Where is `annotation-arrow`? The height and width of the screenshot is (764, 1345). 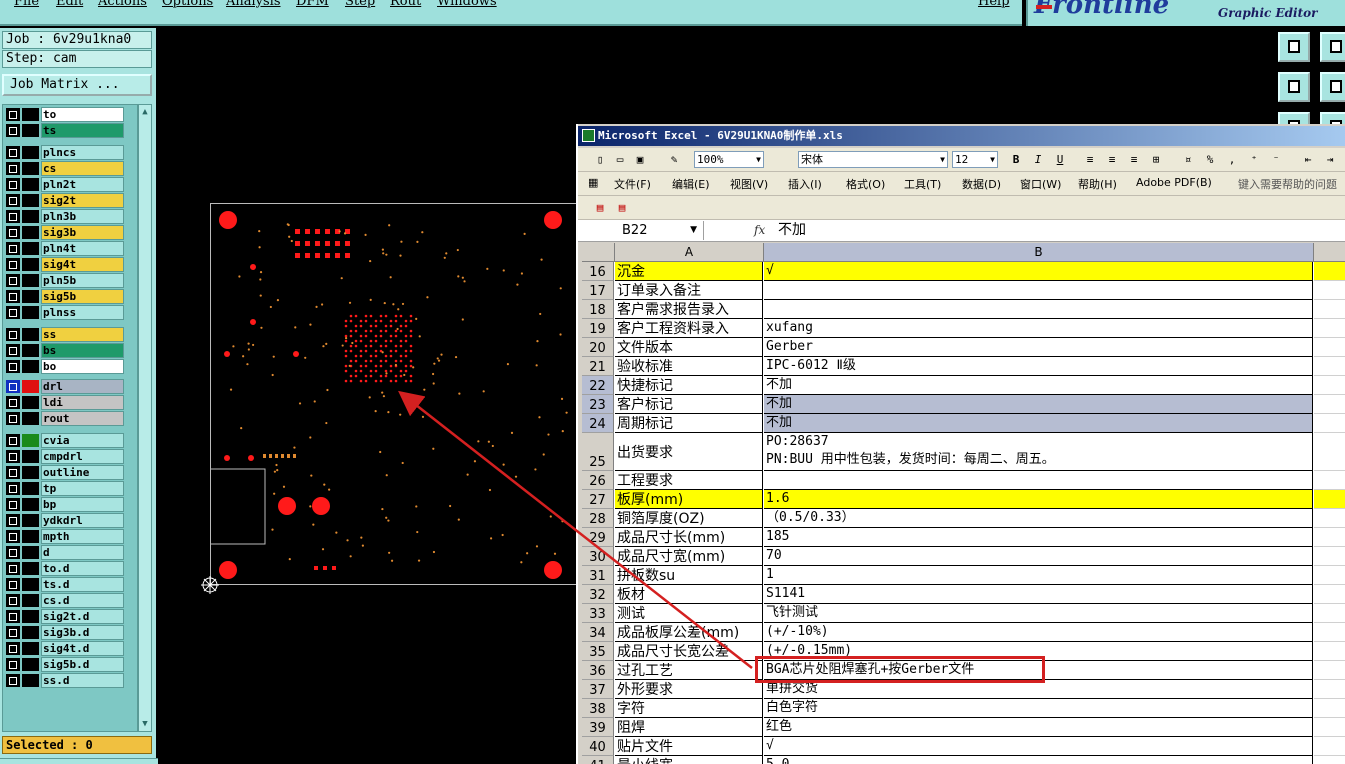
annotation-arrow is located at coordinates (575, 529).